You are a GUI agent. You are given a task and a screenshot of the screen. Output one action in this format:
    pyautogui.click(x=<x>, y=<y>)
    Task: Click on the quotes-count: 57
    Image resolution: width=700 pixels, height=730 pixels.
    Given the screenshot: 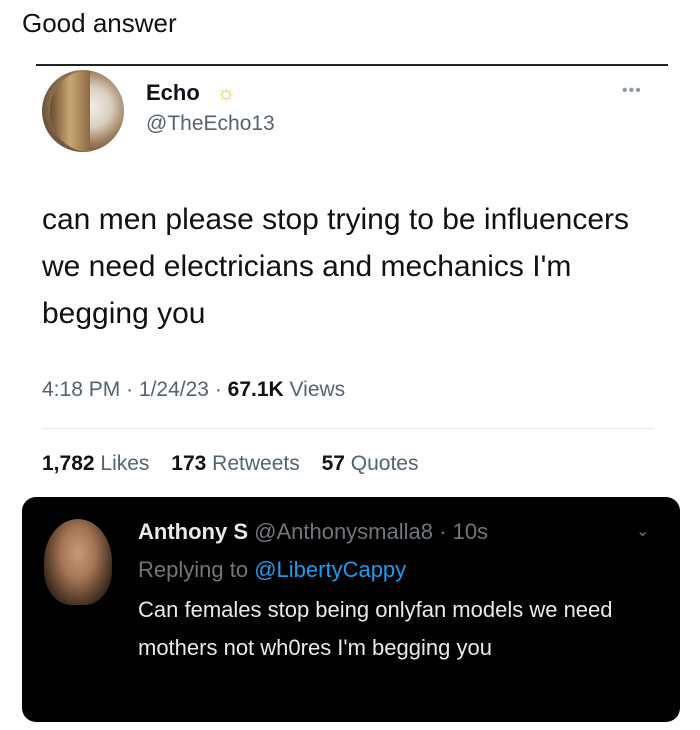 What is the action you would take?
    pyautogui.click(x=333, y=463)
    